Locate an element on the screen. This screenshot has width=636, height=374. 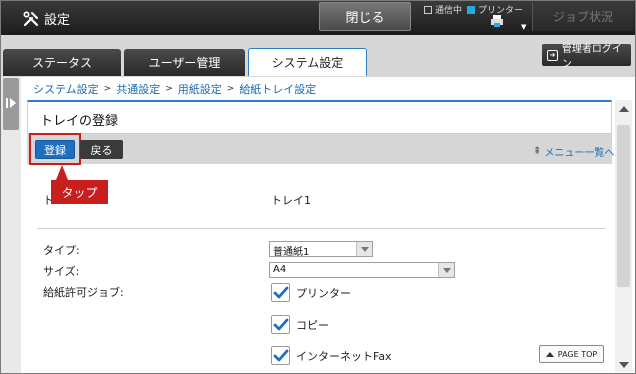
type-label: タイプ: is located at coordinates (61, 250).